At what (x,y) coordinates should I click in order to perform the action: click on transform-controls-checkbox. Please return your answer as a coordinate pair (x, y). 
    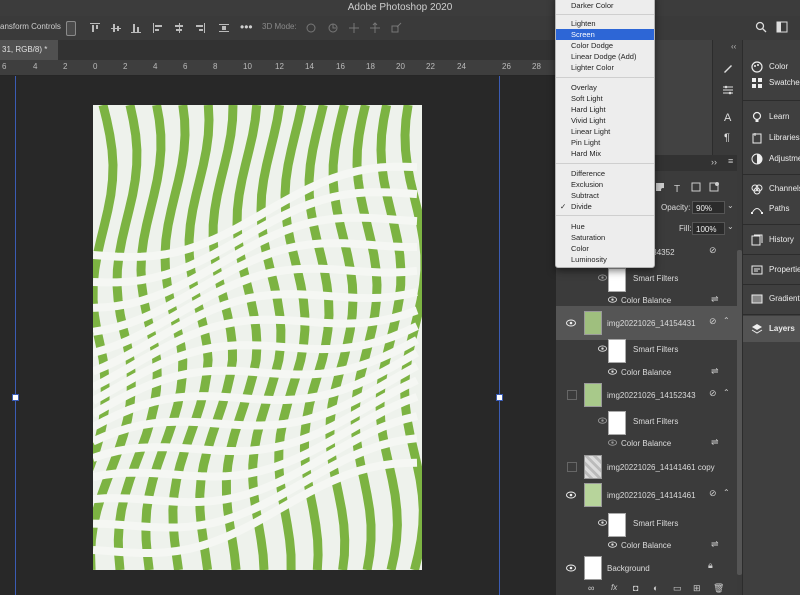
    Looking at the image, I should click on (71, 28).